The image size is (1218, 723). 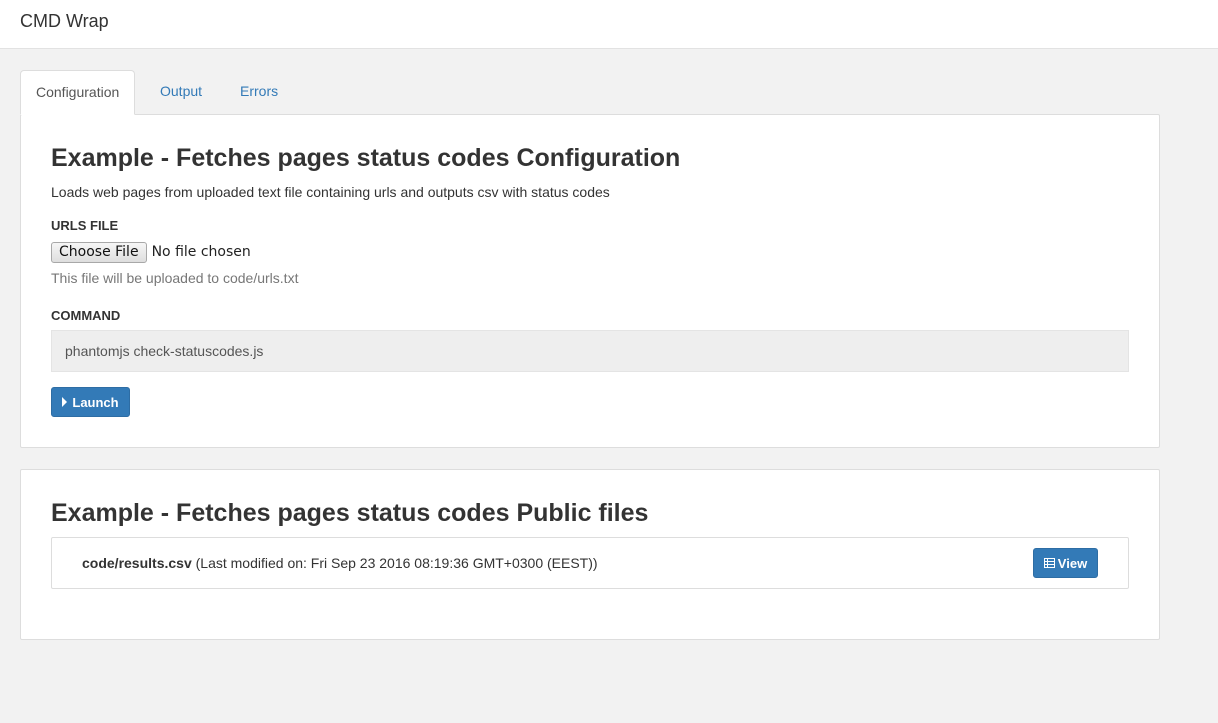 I want to click on tab-errors: Errors, so click(x=259, y=92).